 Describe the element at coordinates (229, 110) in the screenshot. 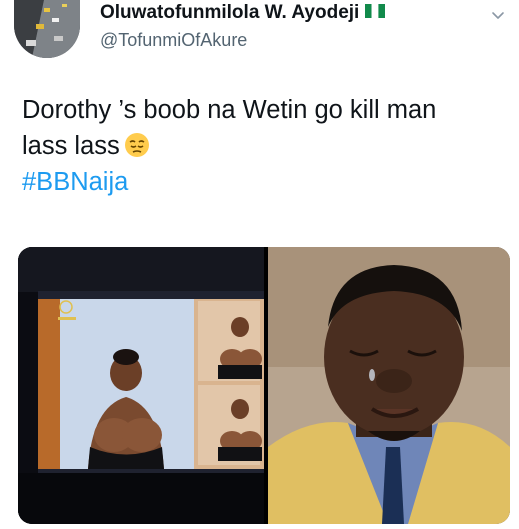

I see `tweet-text-line-1: Dorothy ’s boob na Wetin go kill man` at that location.